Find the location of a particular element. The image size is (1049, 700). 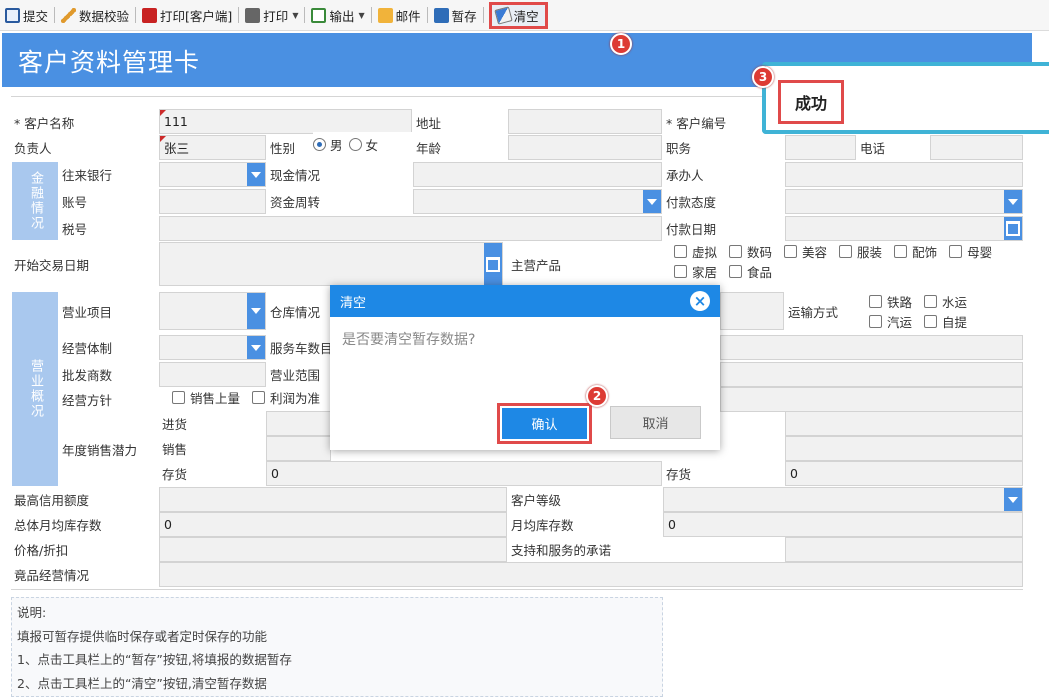

warehouse-label: 仓库情况 is located at coordinates (295, 312).